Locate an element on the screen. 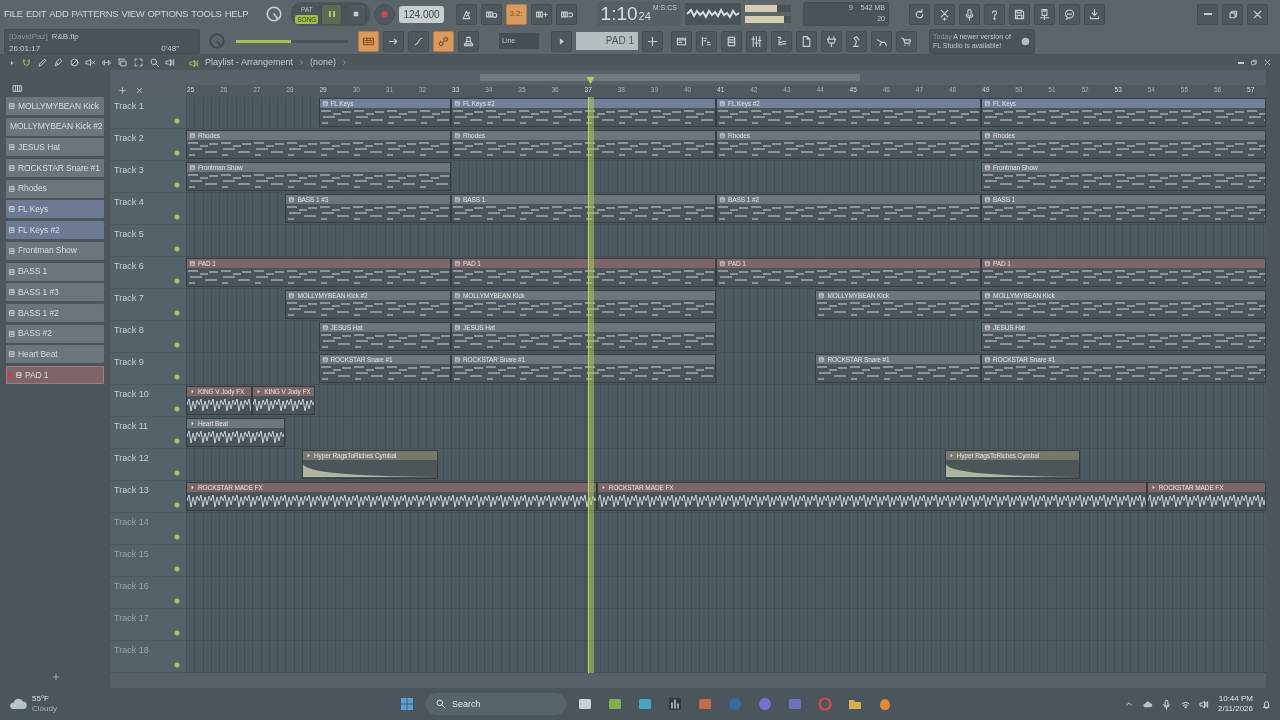  tempo-field: 124.000 is located at coordinates (421, 14).